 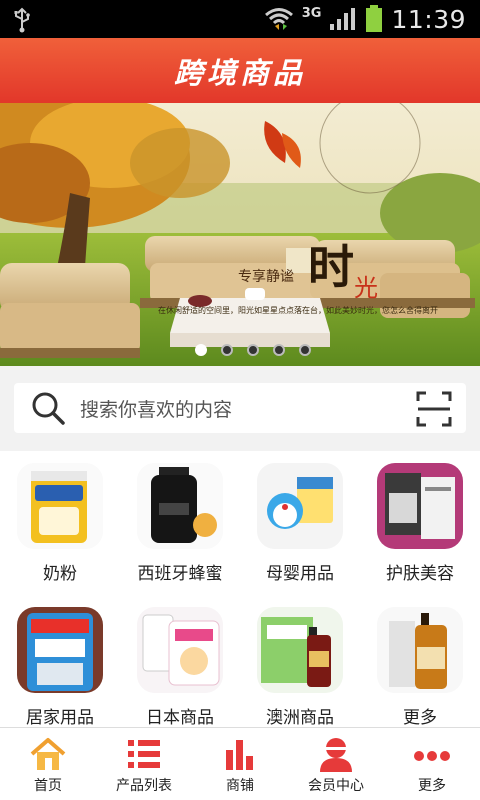 I want to click on app-header: 跨境商品, so click(x=240, y=70).